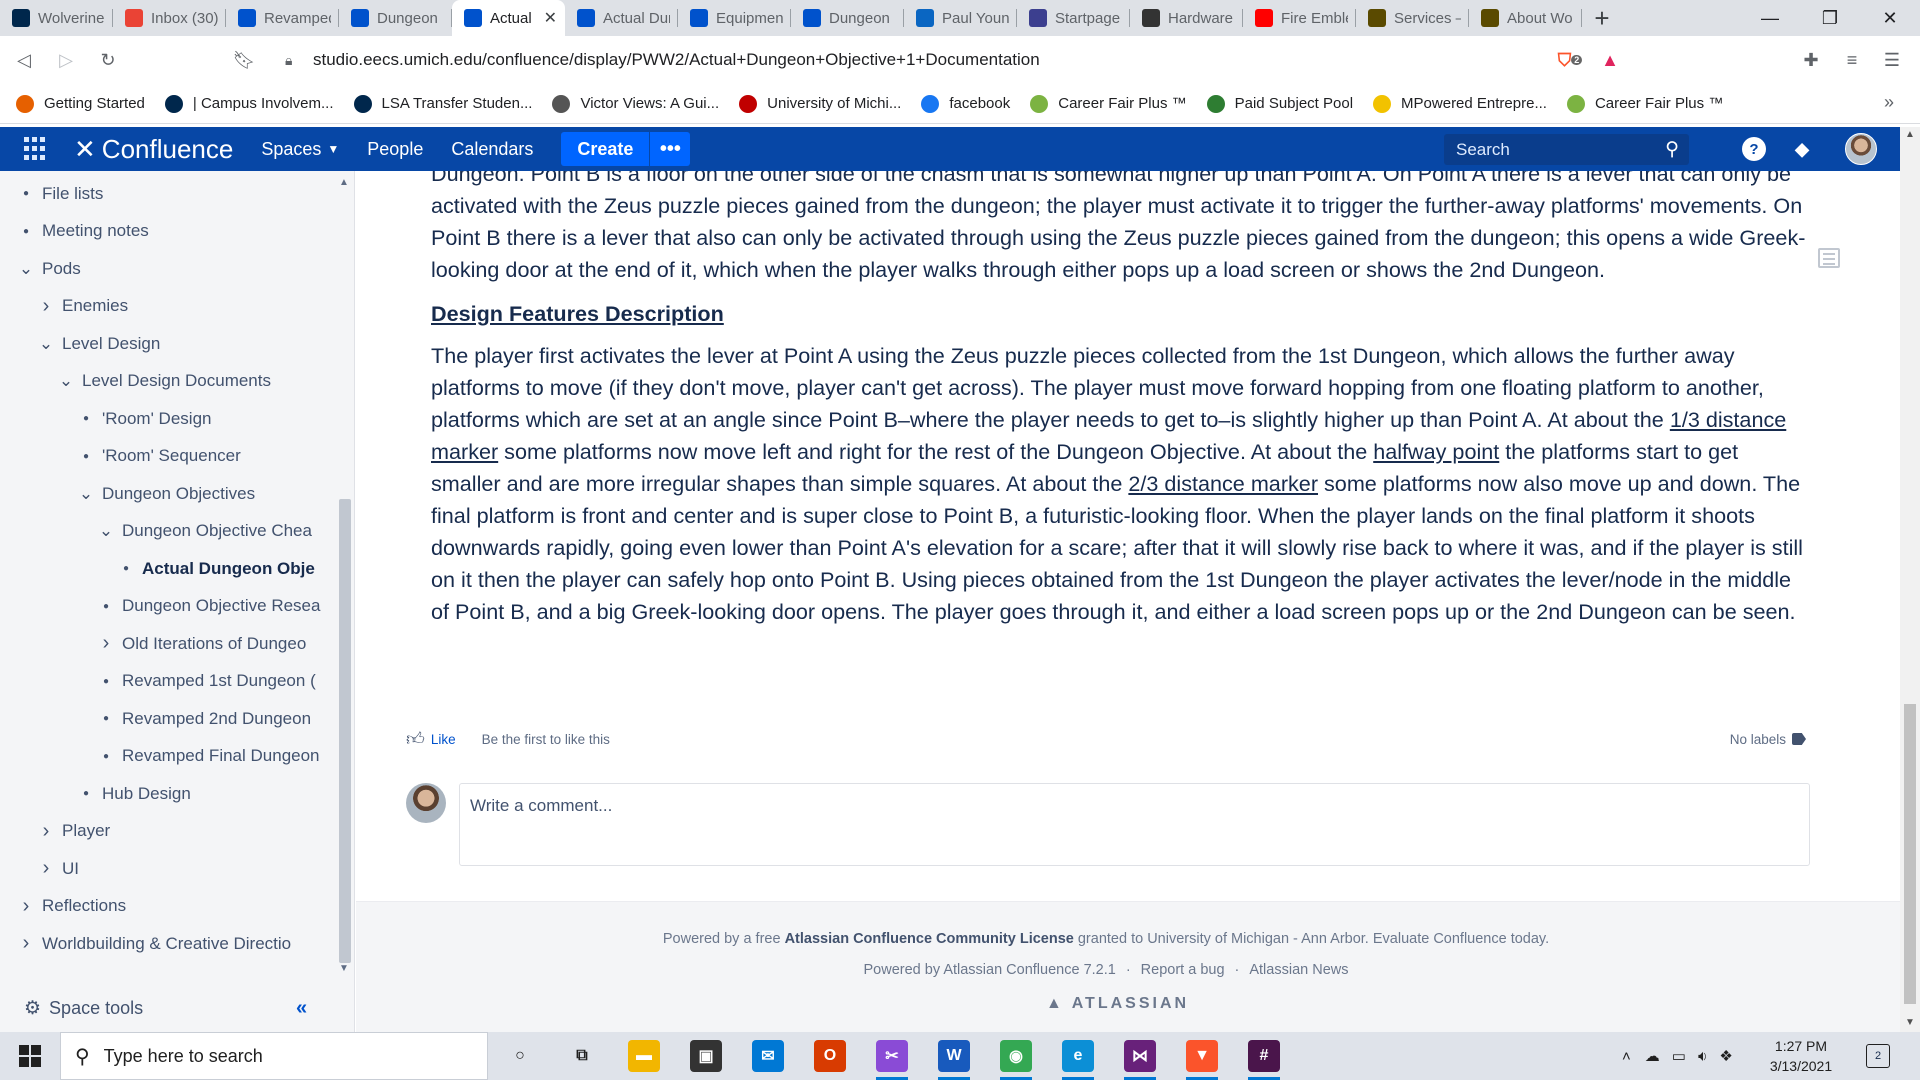 The width and height of the screenshot is (1920, 1080). I want to click on sidebar-tree-item: ● Hub Design, so click(167, 794).